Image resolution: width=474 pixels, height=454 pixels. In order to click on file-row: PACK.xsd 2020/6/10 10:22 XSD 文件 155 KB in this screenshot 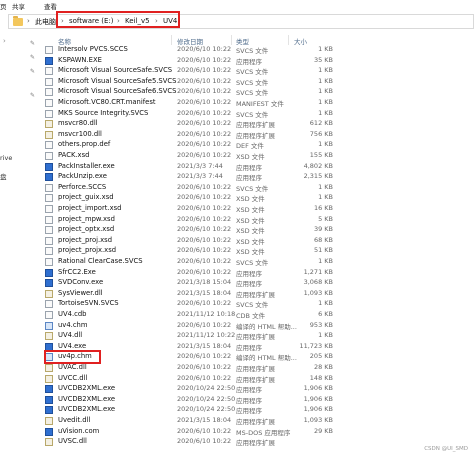, I will do `click(256, 156)`.